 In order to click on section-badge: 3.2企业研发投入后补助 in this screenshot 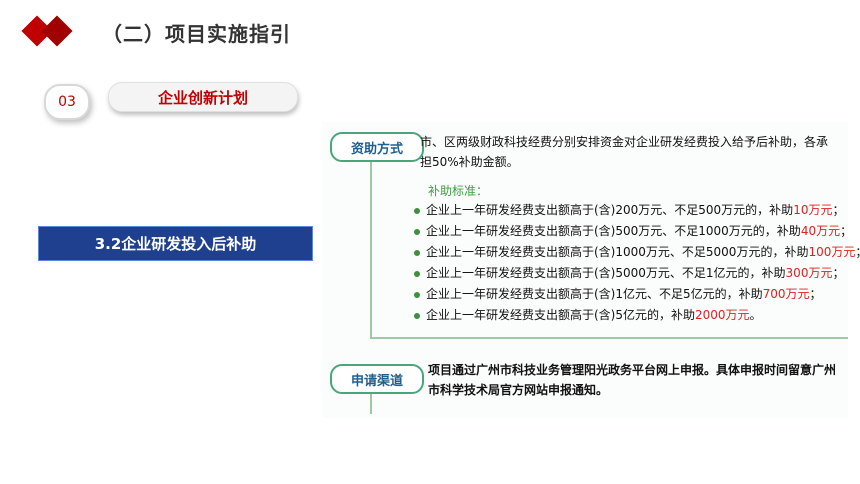, I will do `click(175, 243)`.